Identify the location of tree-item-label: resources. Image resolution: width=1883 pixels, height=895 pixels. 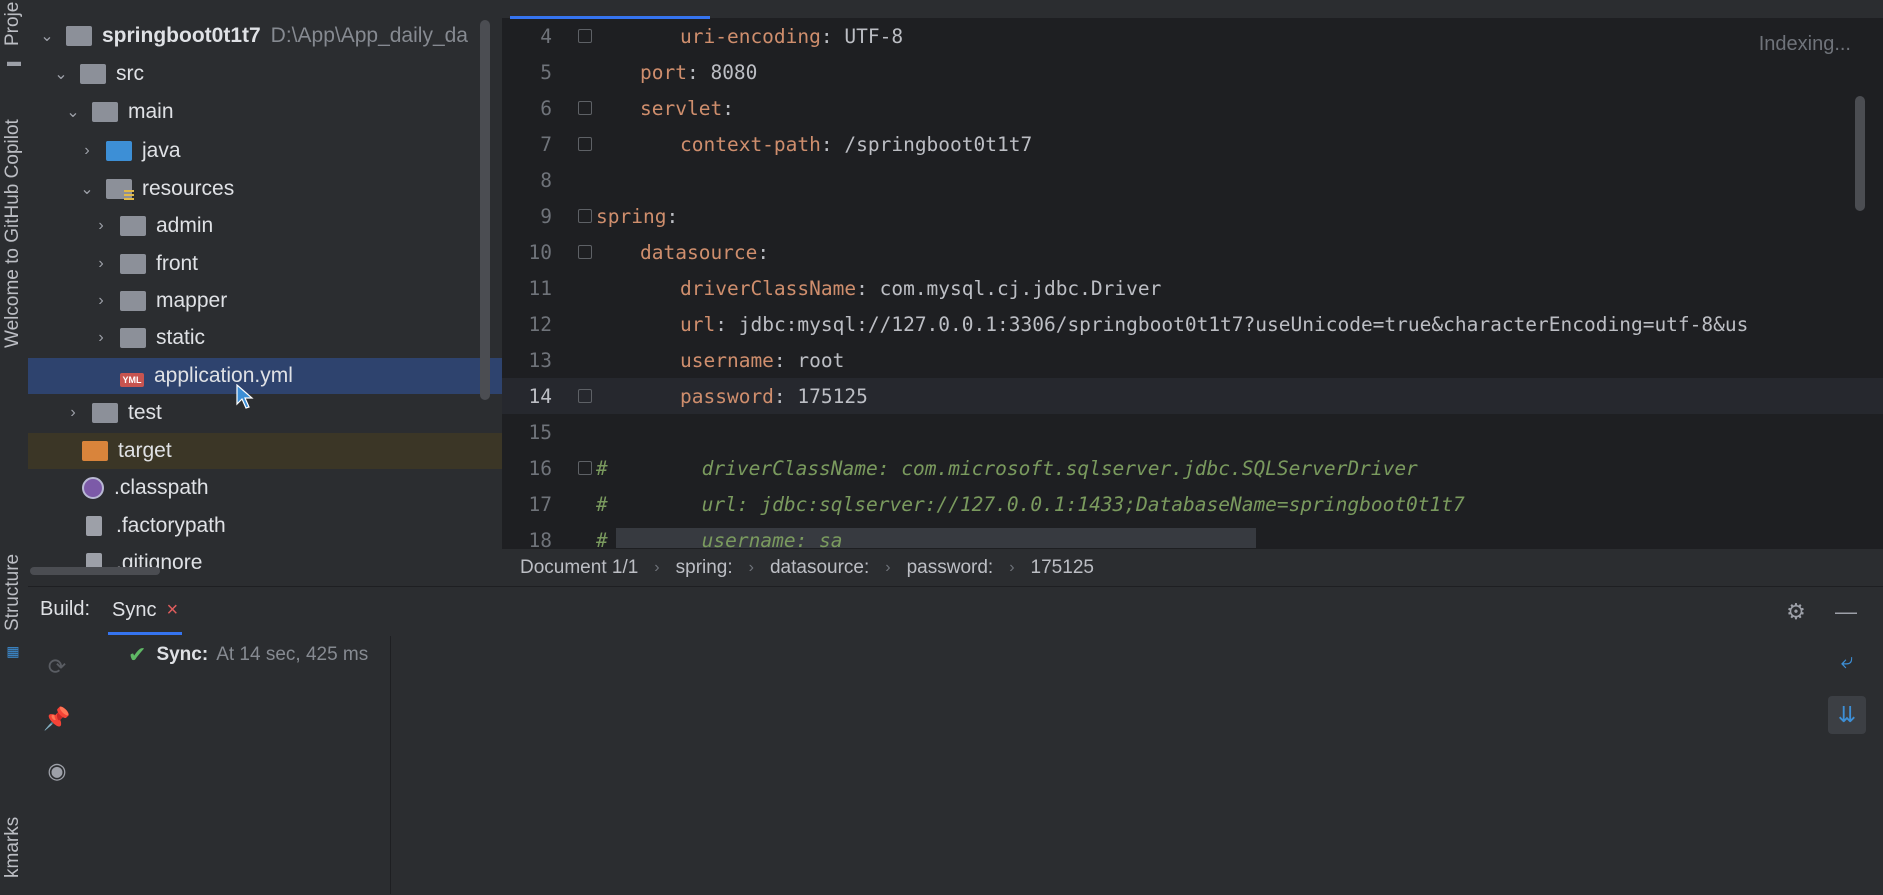
(188, 188).